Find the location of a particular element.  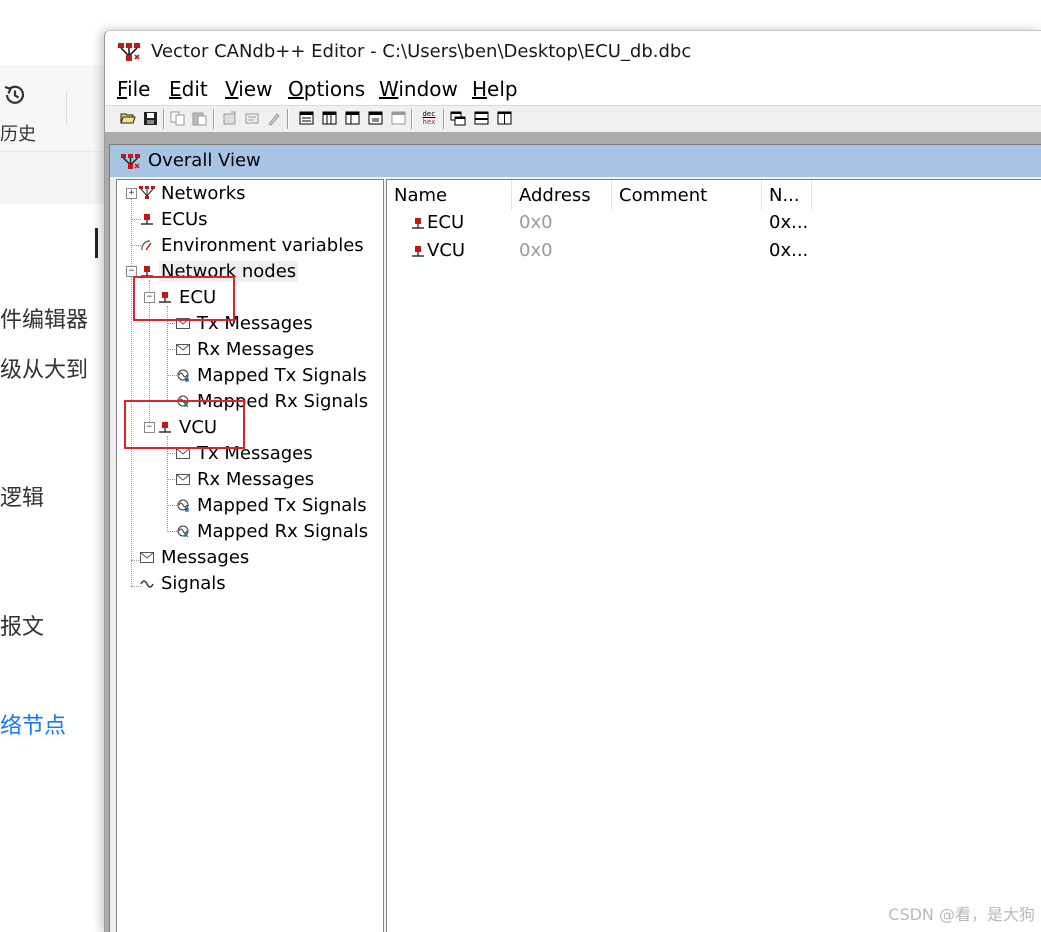

menu-help-rest: elp is located at coordinates (502, 89).